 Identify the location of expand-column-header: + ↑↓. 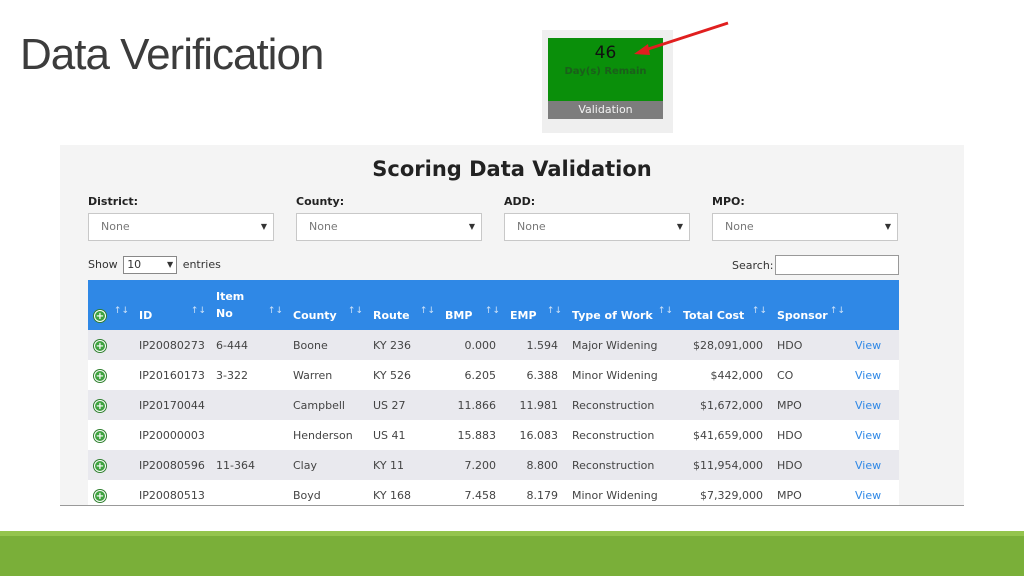
(110, 305).